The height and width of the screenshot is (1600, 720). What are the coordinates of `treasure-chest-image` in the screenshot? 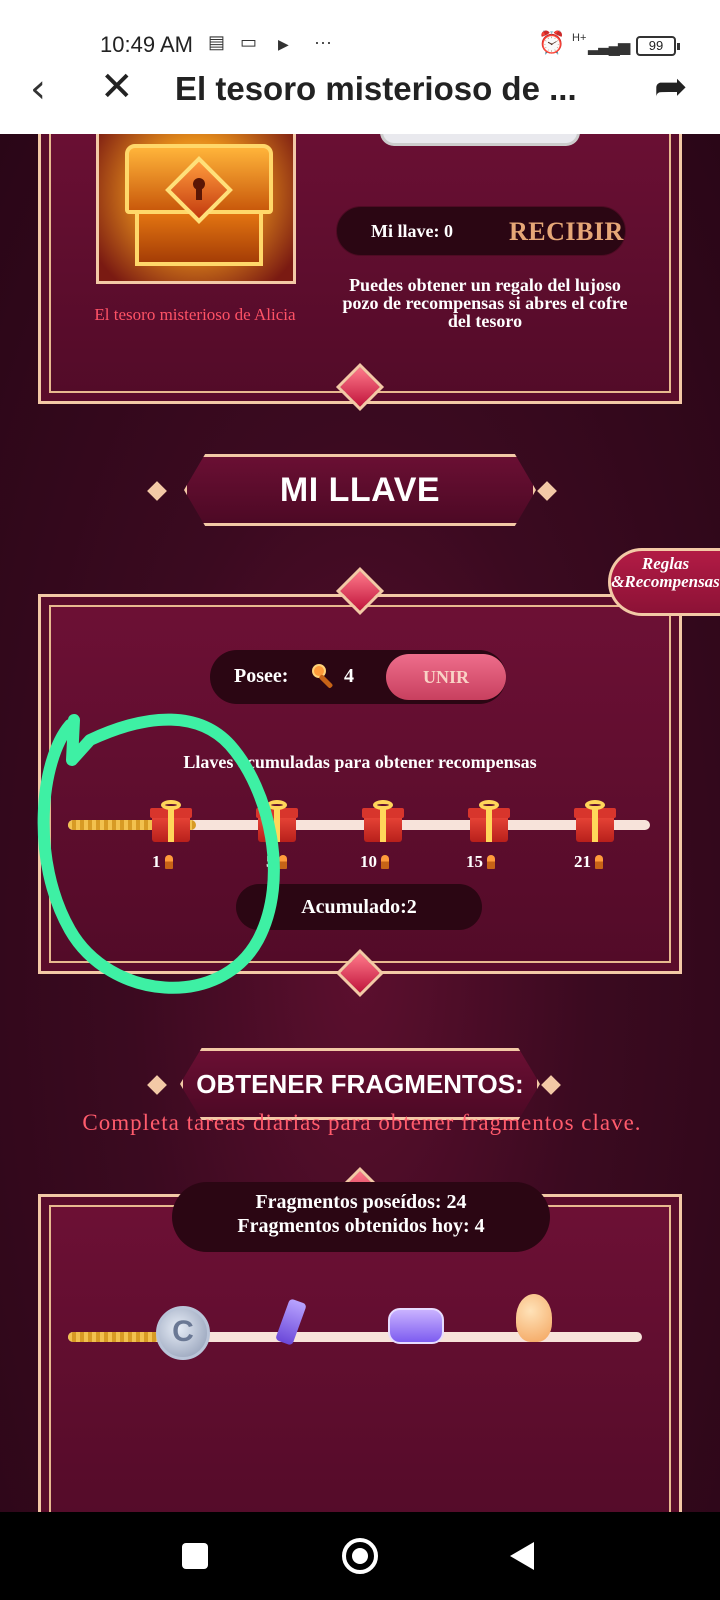 It's located at (196, 209).